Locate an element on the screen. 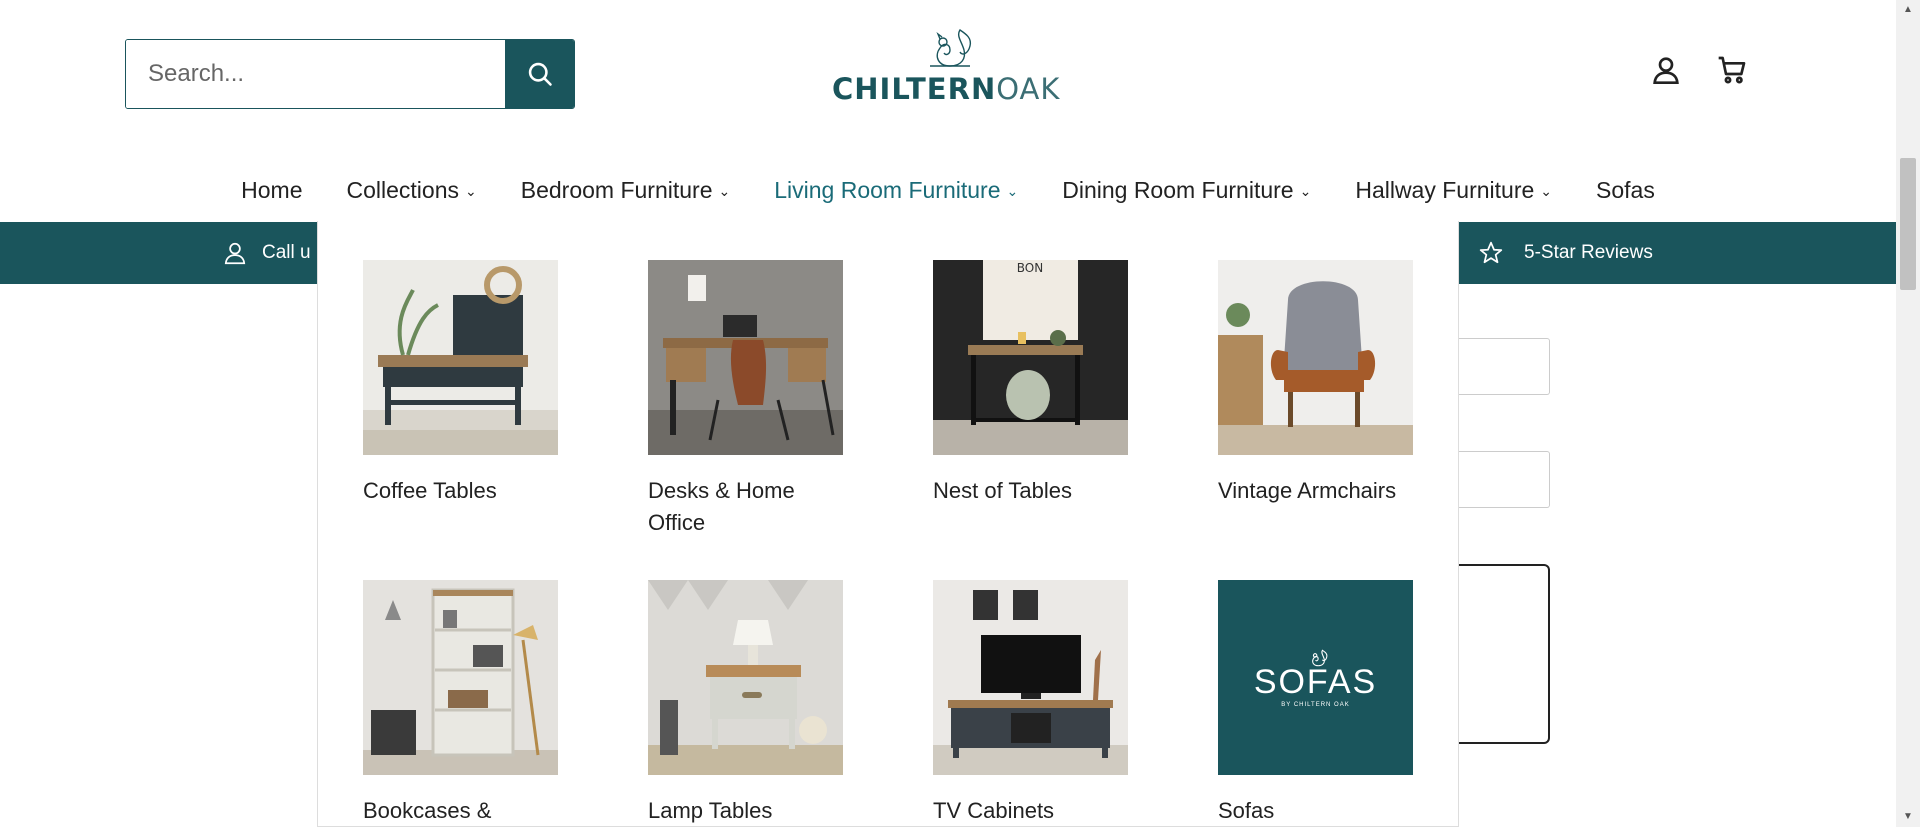 This screenshot has width=1920, height=827. sofas-tile-subtitle: BY CHILTERN OAK is located at coordinates (1315, 705).